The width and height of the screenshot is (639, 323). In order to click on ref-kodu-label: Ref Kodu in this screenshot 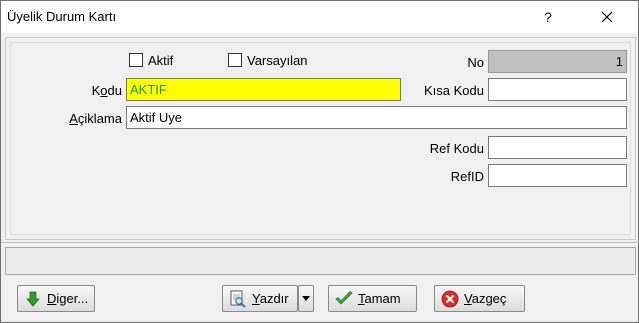, I will do `click(456, 148)`.